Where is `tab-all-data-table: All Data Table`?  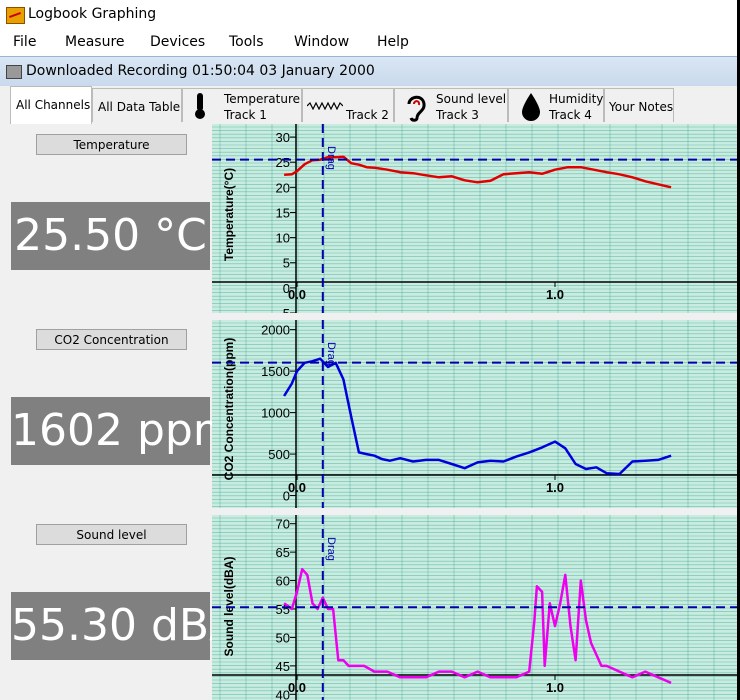
tab-all-data-table: All Data Table is located at coordinates (137, 105).